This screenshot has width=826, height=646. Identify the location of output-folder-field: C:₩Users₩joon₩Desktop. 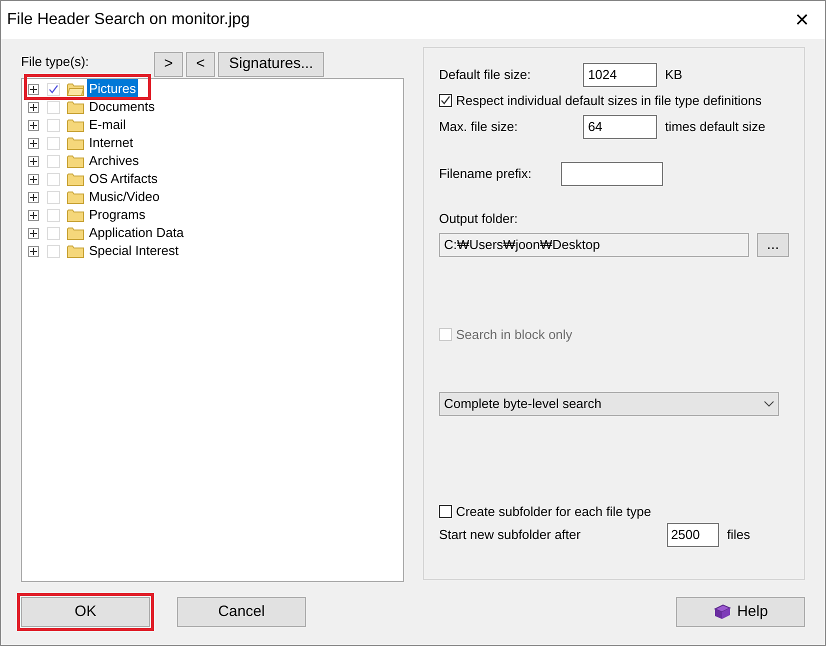
(593, 244).